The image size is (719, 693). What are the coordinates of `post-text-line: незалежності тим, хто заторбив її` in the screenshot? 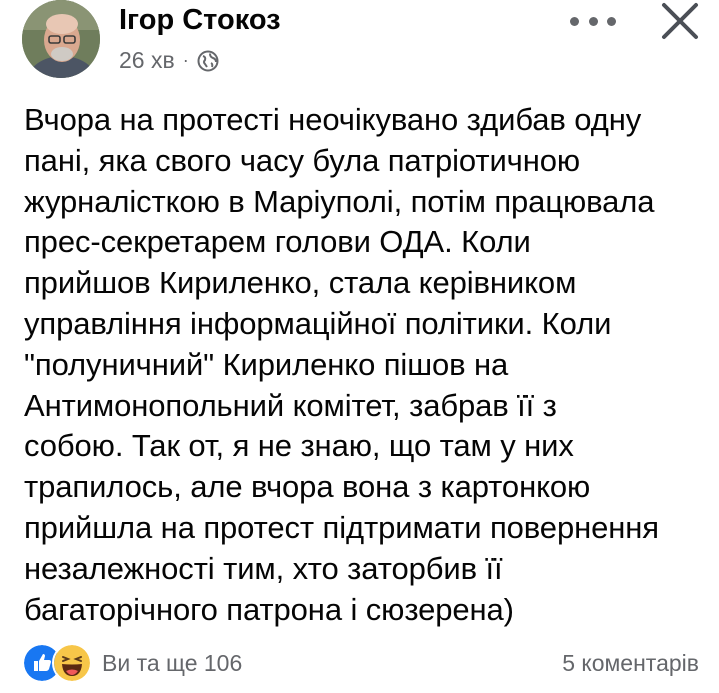 It's located at (263, 568).